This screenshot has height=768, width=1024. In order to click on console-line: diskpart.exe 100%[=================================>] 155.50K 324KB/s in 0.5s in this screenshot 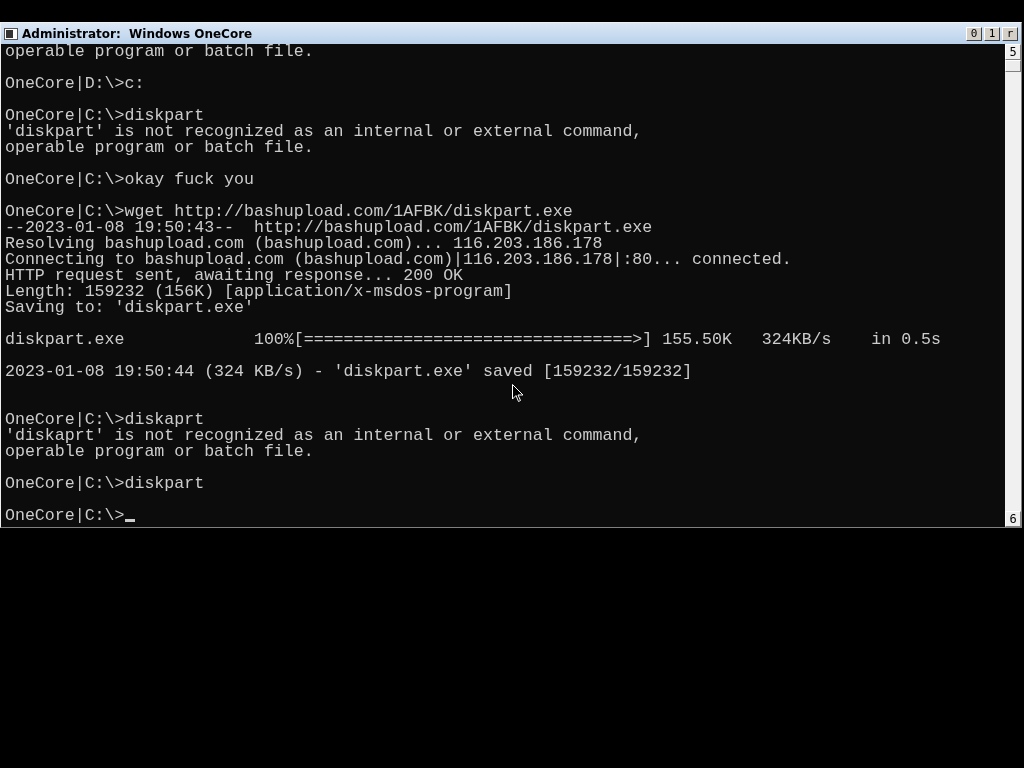, I will do `click(473, 339)`.